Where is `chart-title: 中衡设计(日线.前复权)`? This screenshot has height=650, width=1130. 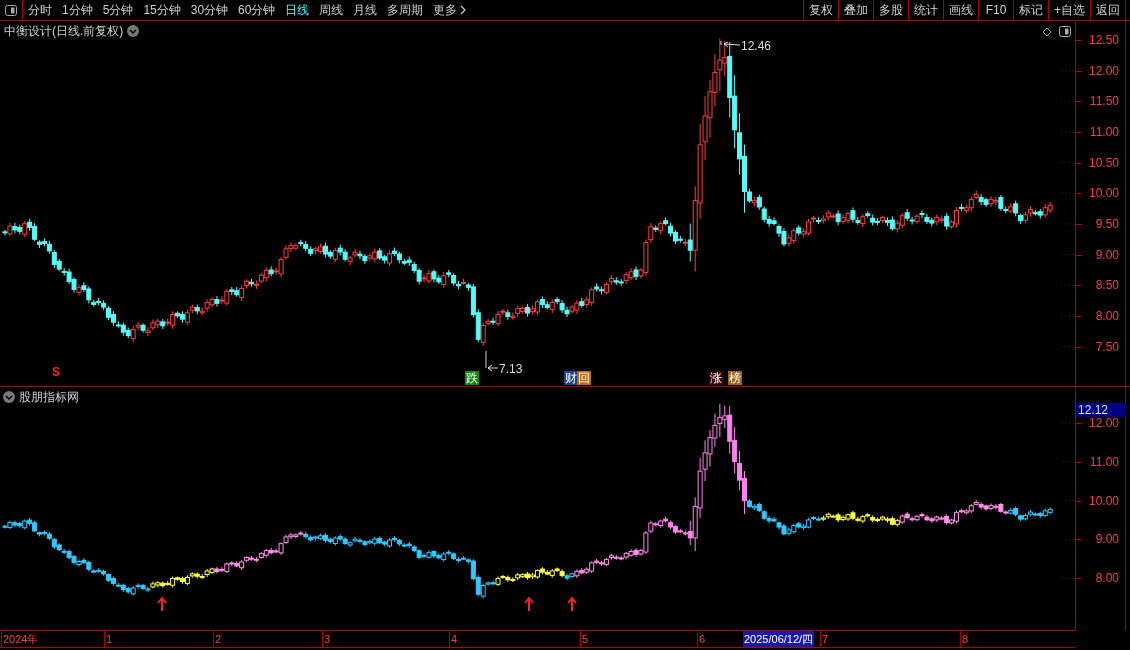
chart-title: 中衡设计(日线.前复权) is located at coordinates (64, 31).